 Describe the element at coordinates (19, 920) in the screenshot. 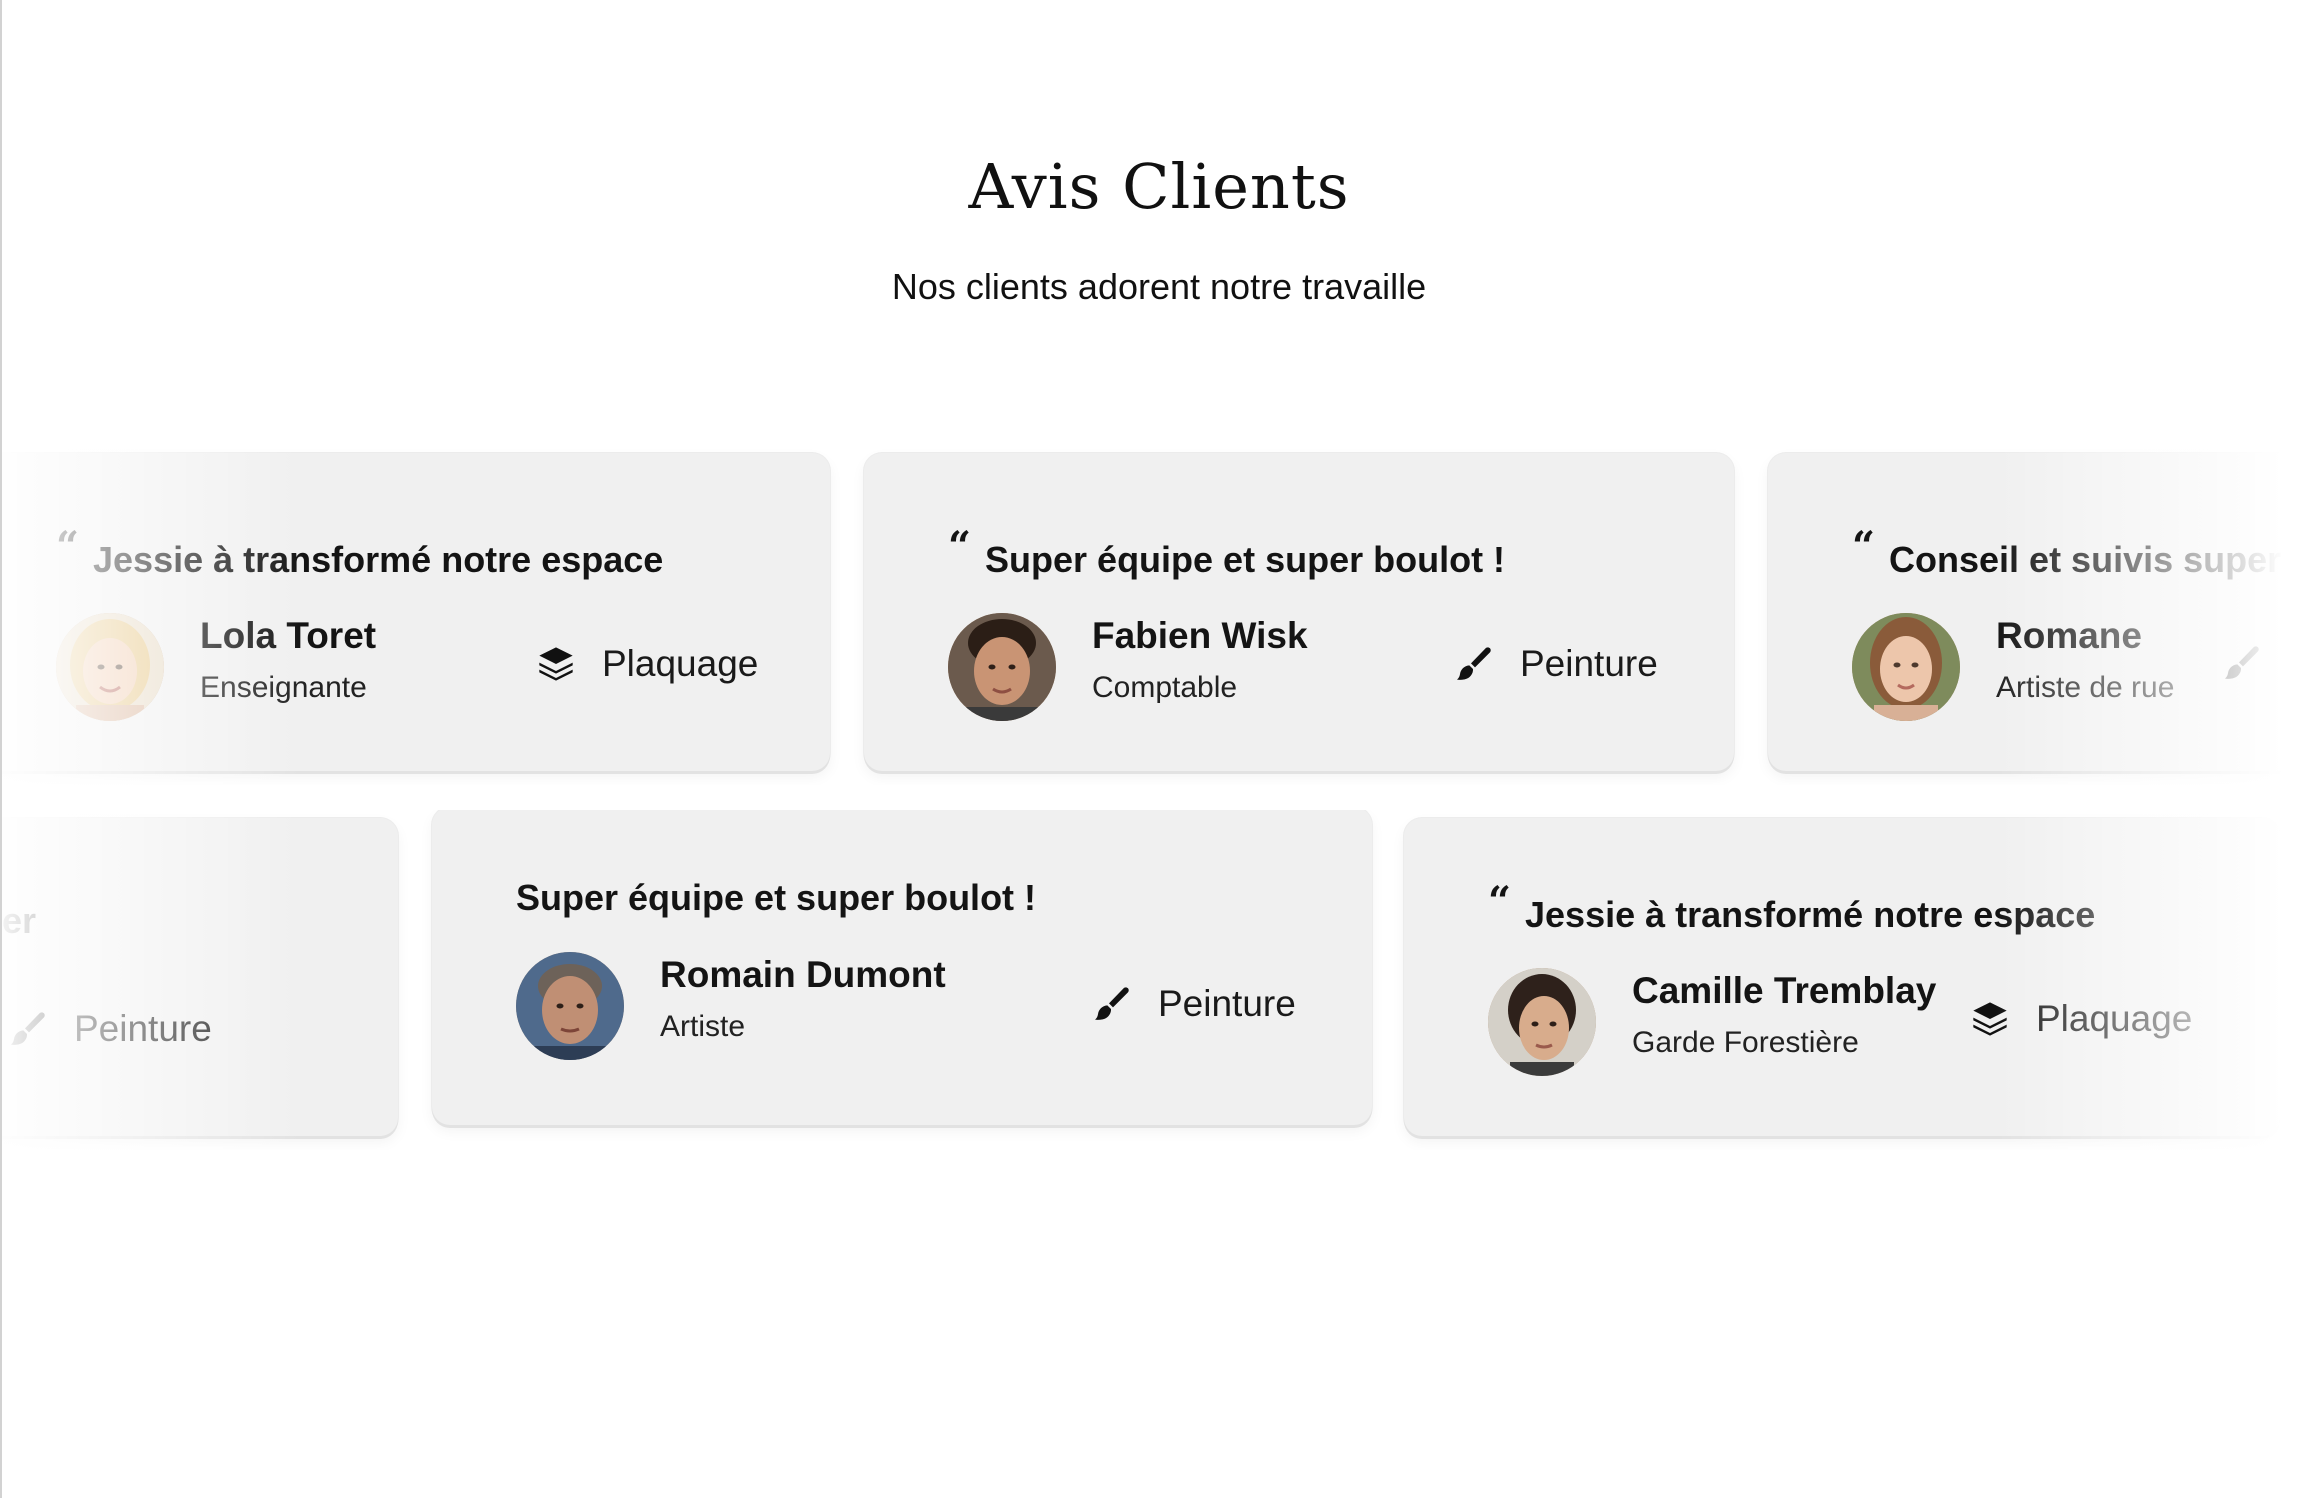

I see `testimonial-quote: er` at that location.